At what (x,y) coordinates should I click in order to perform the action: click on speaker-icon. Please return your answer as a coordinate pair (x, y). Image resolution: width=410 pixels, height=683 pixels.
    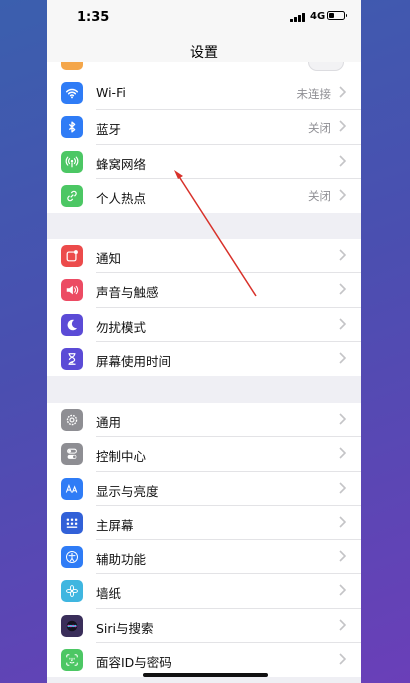
    Looking at the image, I should click on (72, 290).